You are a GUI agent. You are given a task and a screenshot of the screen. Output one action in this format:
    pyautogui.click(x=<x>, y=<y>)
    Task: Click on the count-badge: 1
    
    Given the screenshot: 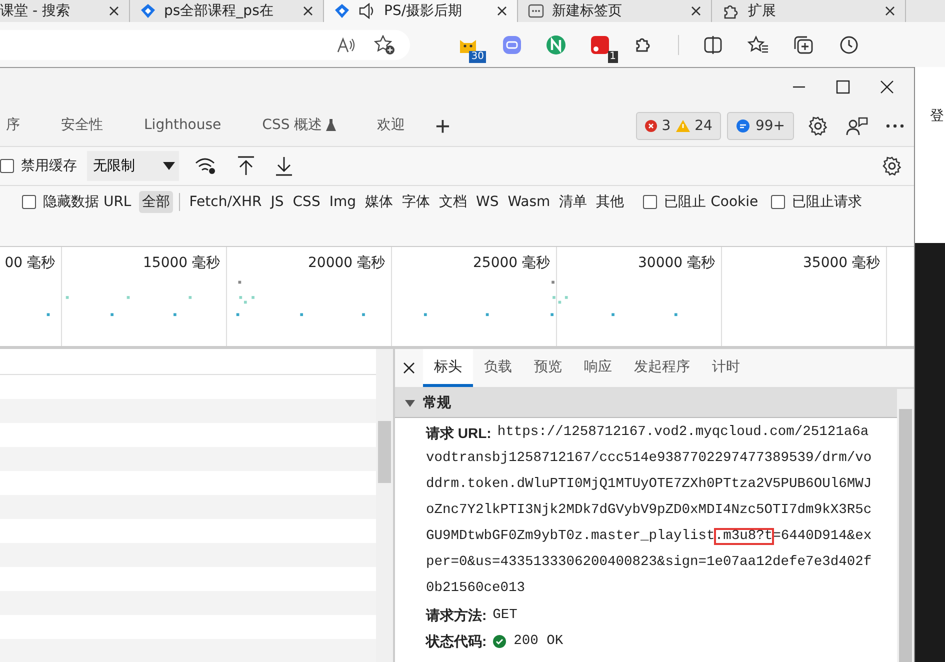 What is the action you would take?
    pyautogui.click(x=613, y=56)
    